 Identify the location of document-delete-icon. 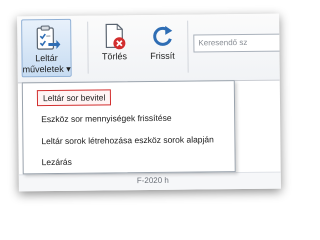
(114, 36).